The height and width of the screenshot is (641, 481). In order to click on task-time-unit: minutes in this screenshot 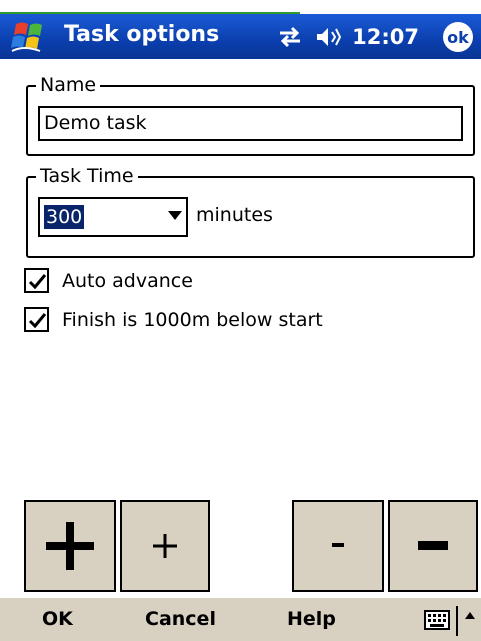, I will do `click(234, 215)`.